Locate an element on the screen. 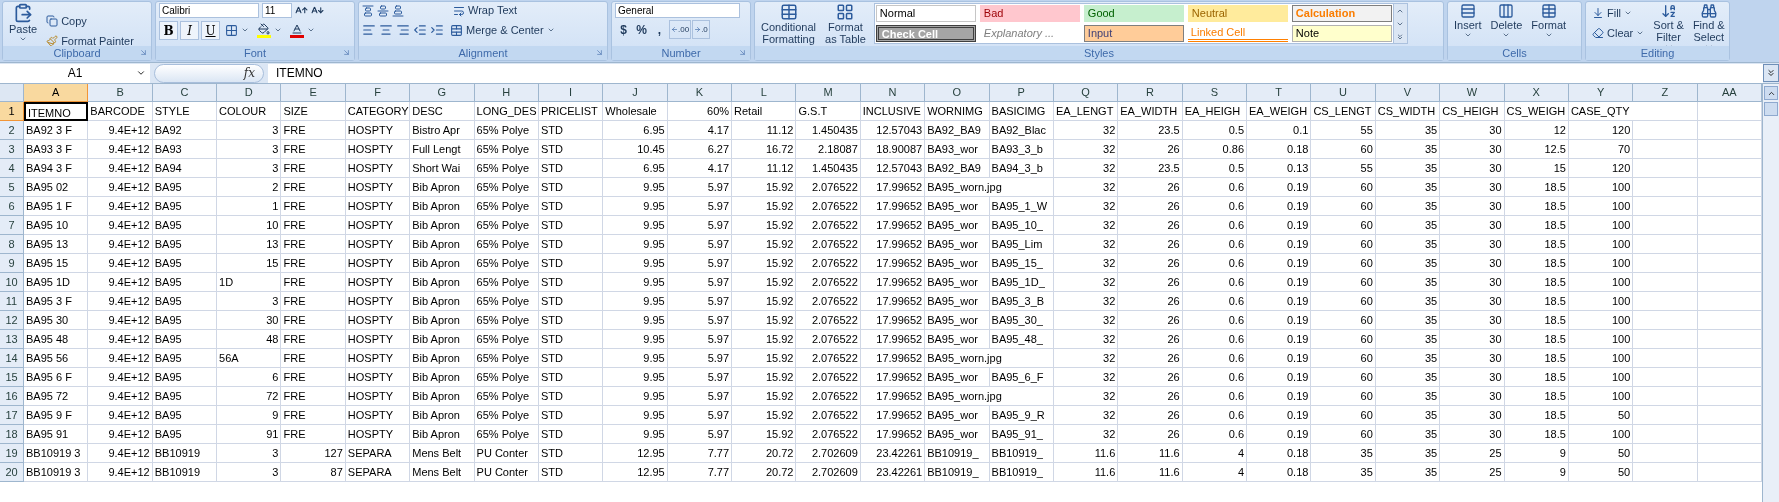  column-header: L is located at coordinates (764, 93).